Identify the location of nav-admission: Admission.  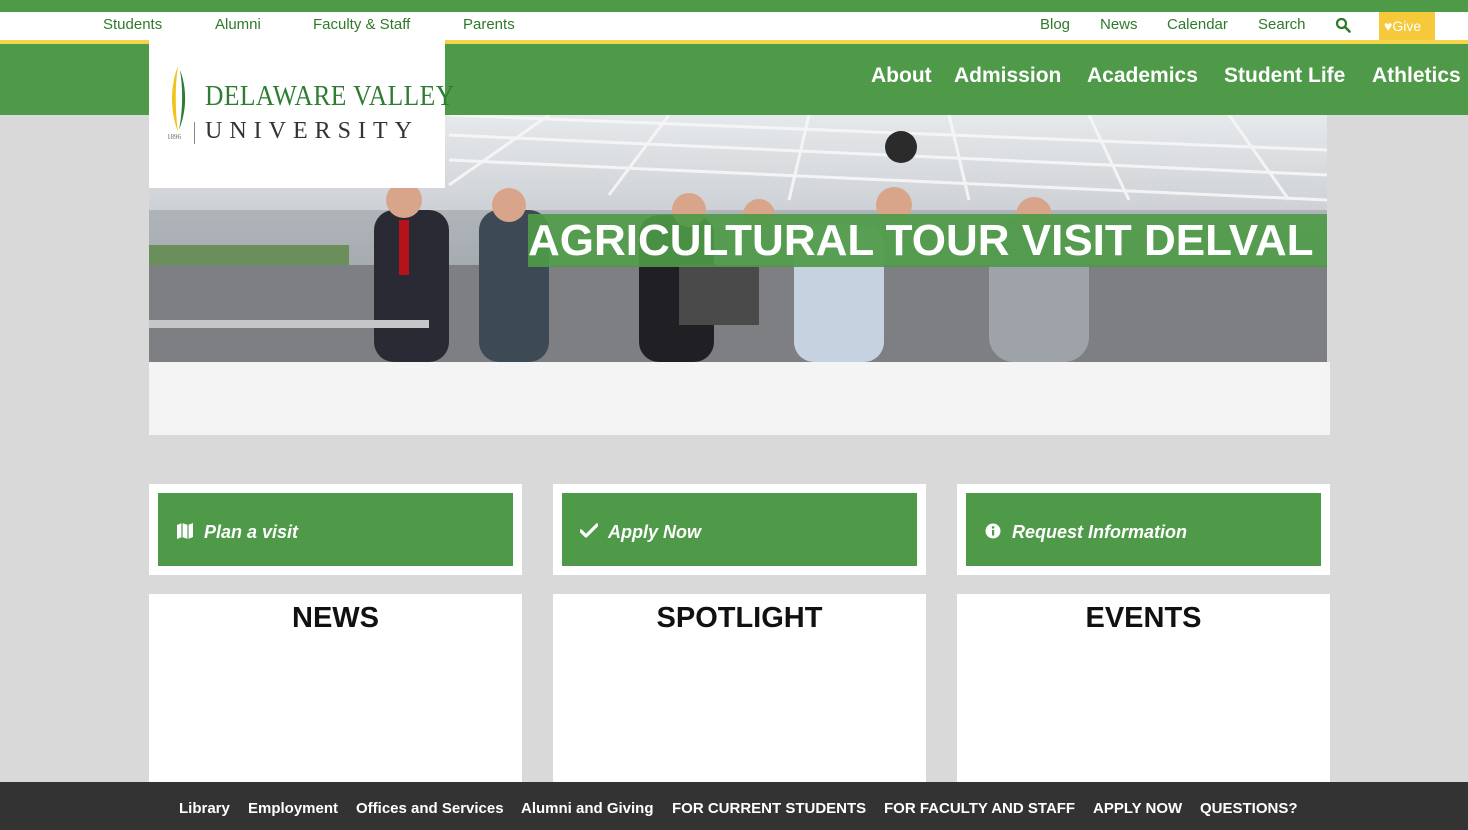
(1007, 76).